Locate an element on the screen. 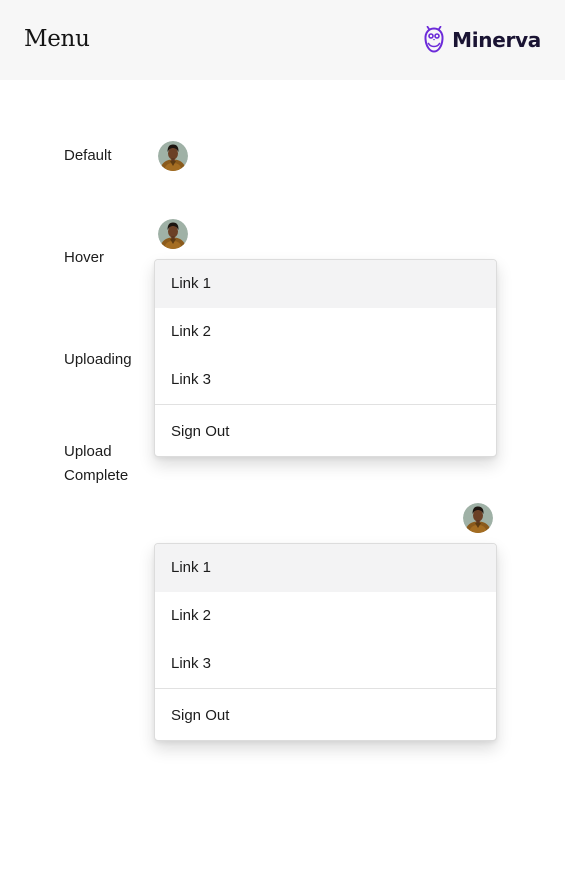  state-label-hover: Hover is located at coordinates (84, 257).